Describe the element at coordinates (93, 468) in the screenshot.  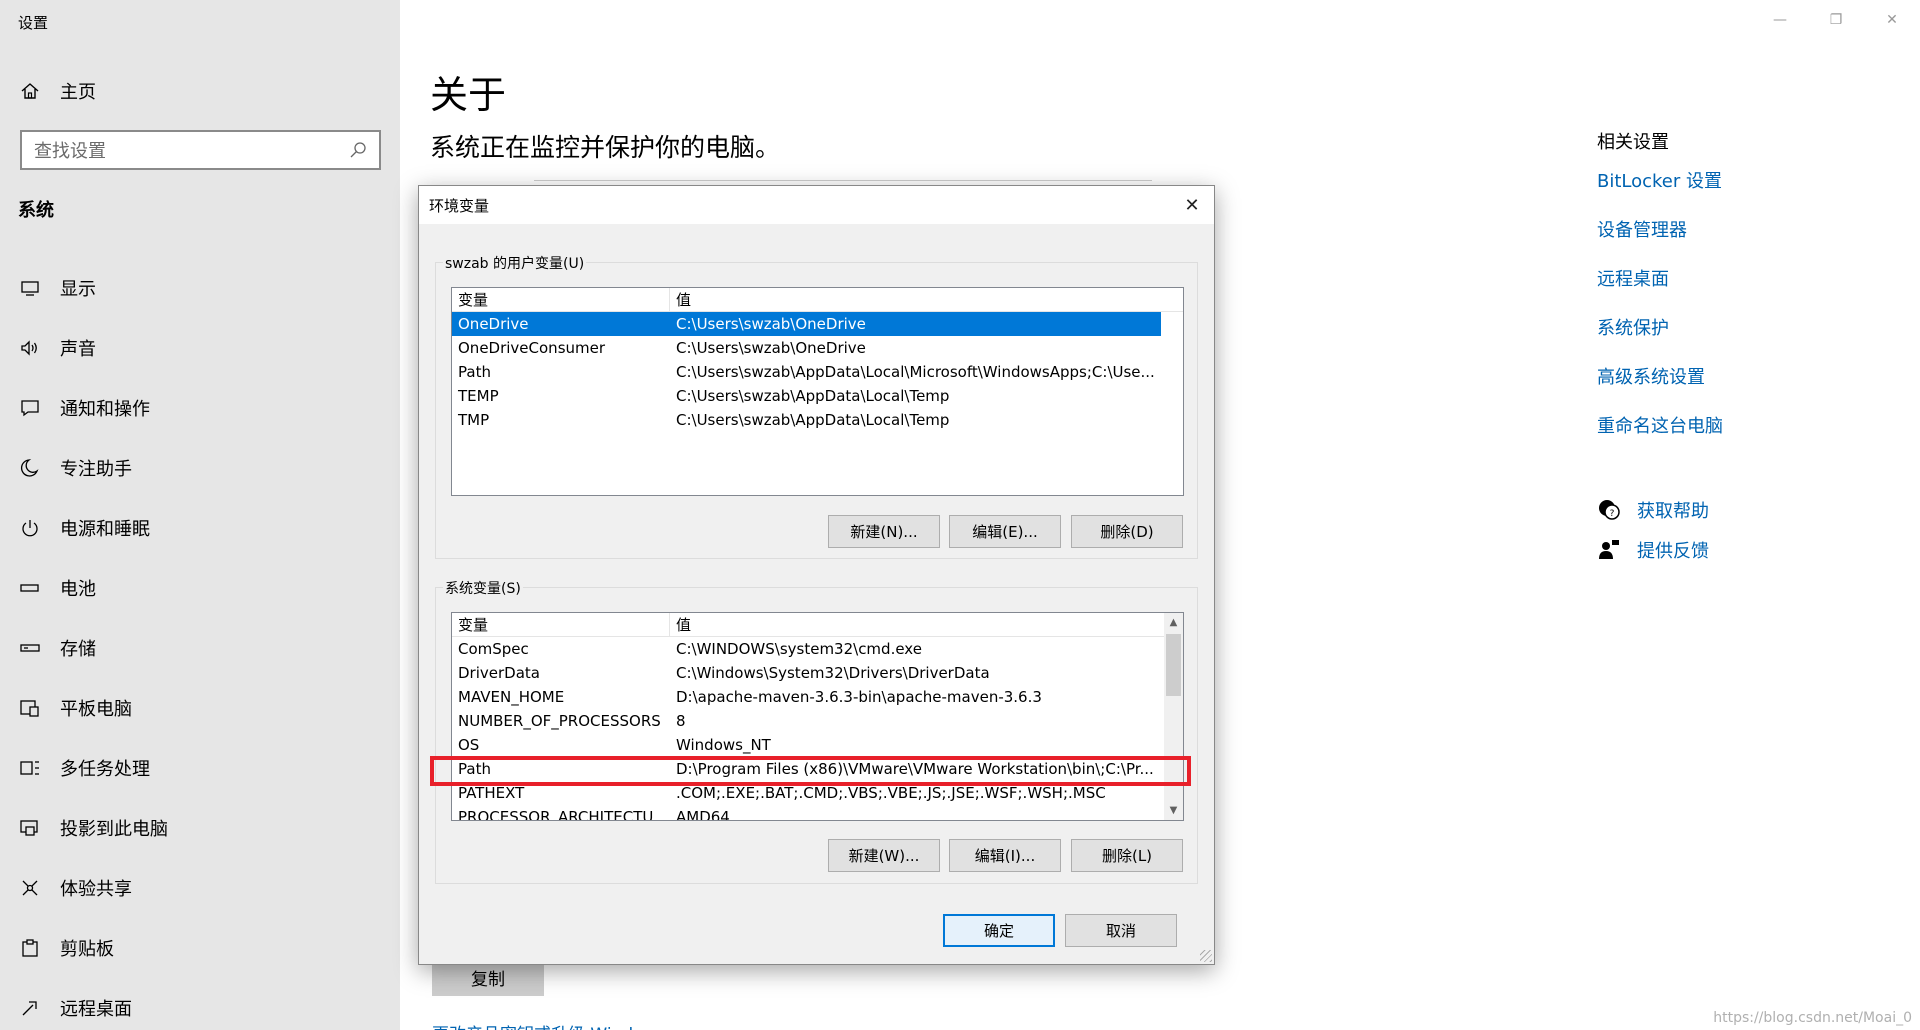
I see `sidebar-item-focus: 专注助手` at that location.